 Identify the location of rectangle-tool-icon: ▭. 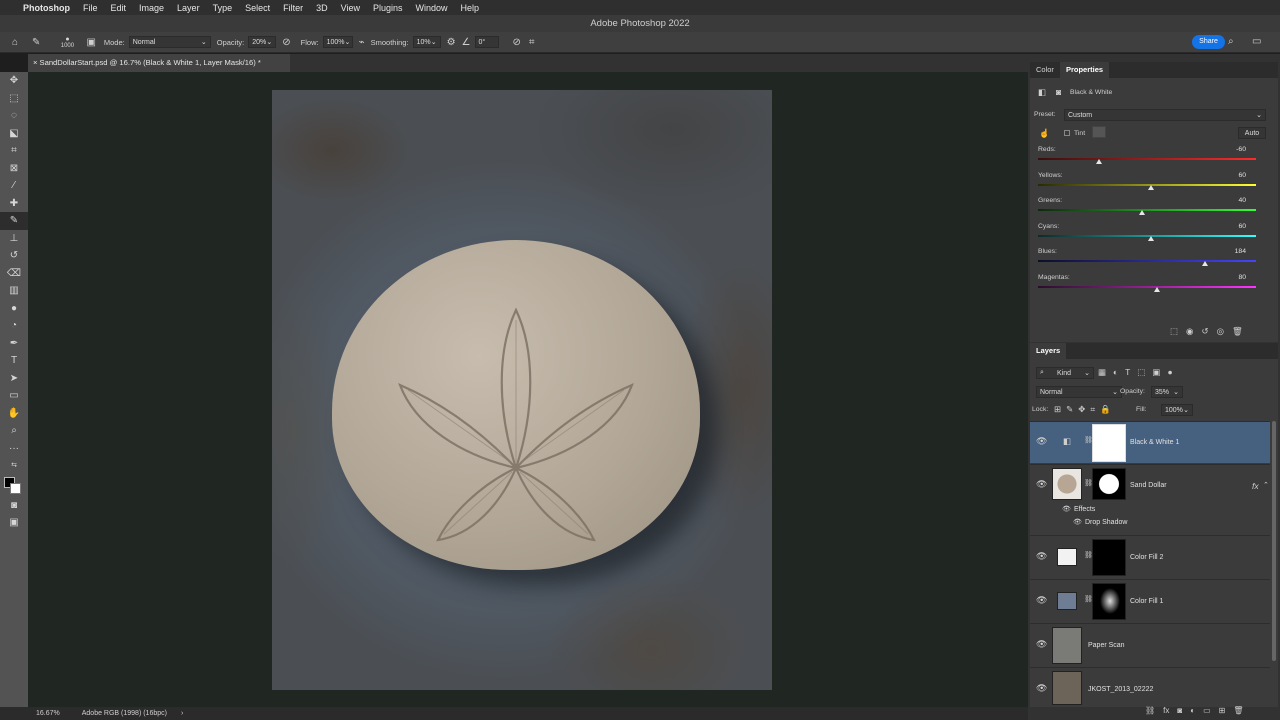
(14, 396).